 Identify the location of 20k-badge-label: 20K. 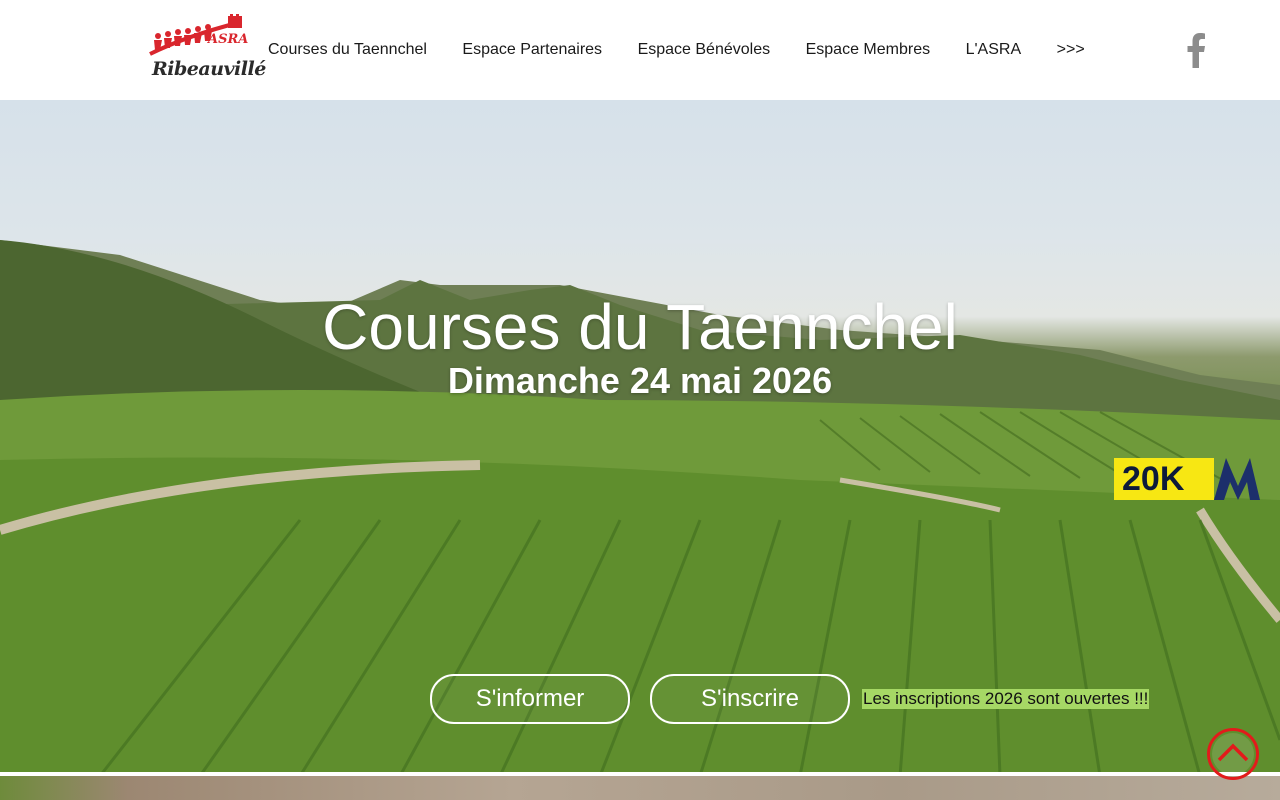
(1164, 479).